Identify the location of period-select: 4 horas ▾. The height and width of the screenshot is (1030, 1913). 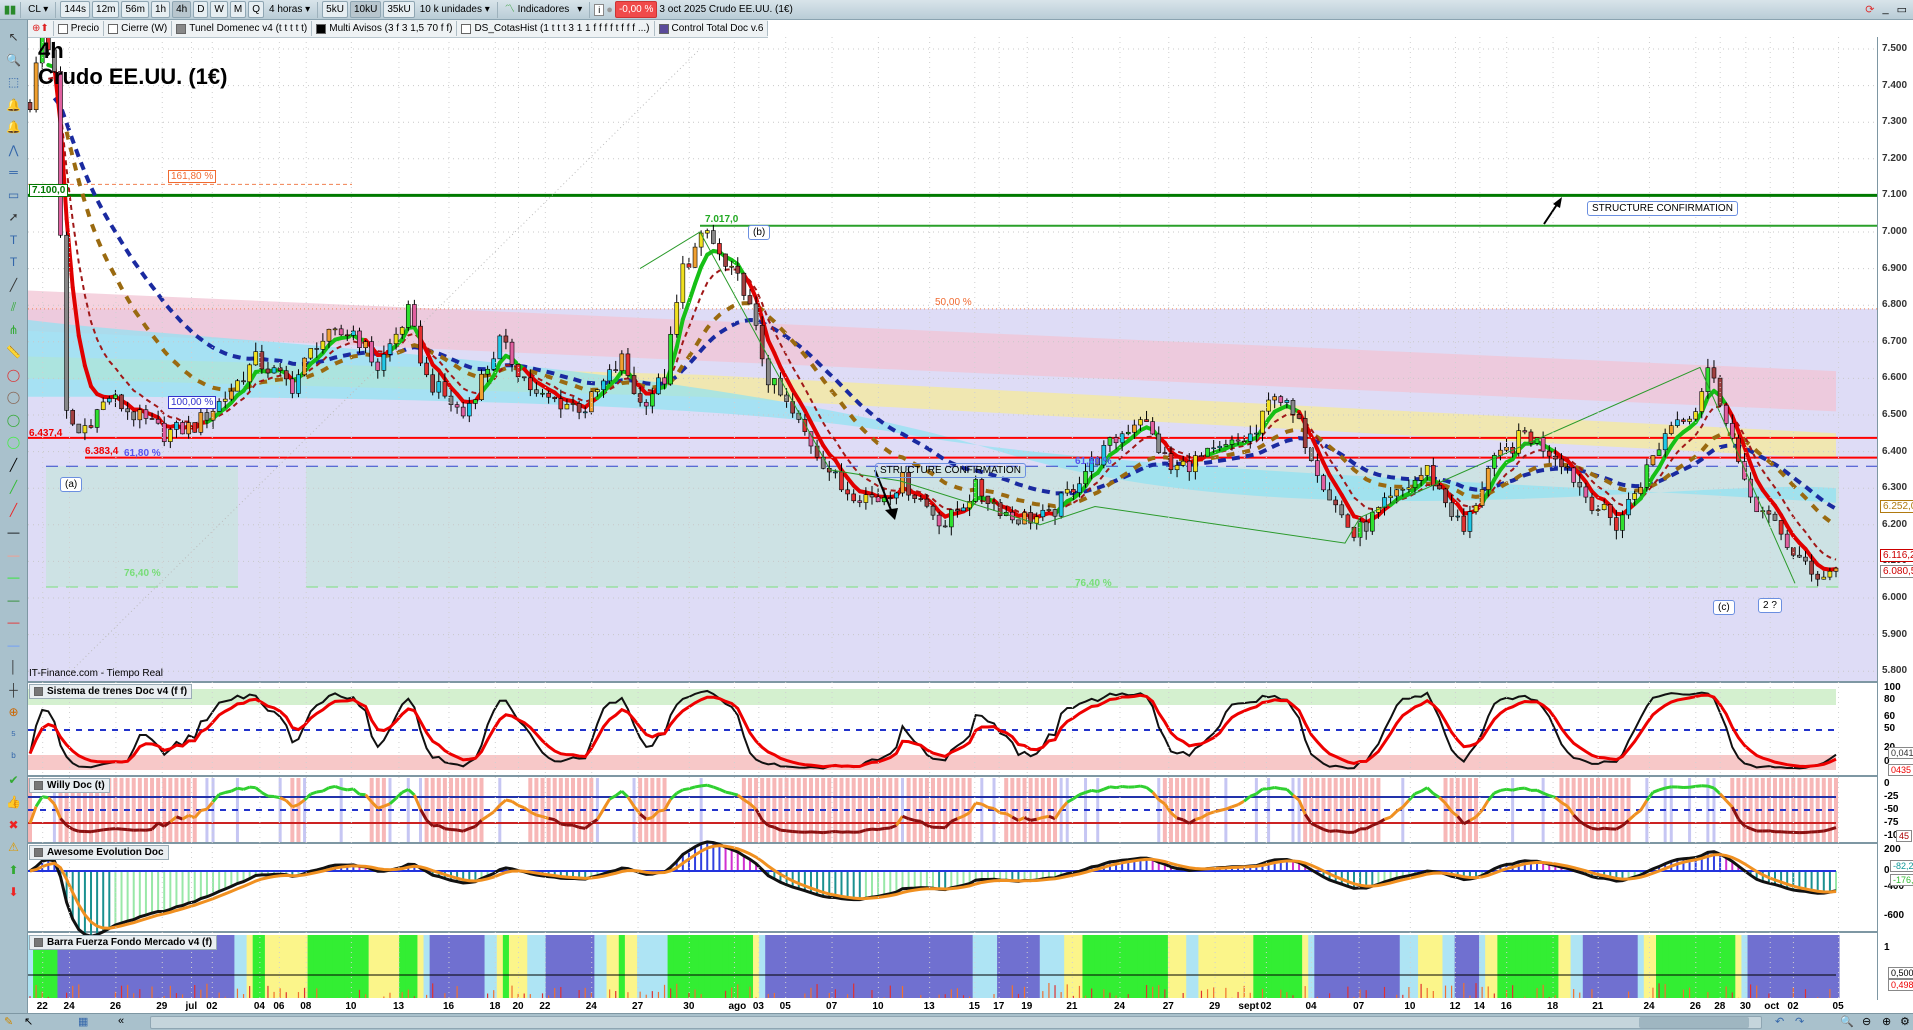
(289, 9).